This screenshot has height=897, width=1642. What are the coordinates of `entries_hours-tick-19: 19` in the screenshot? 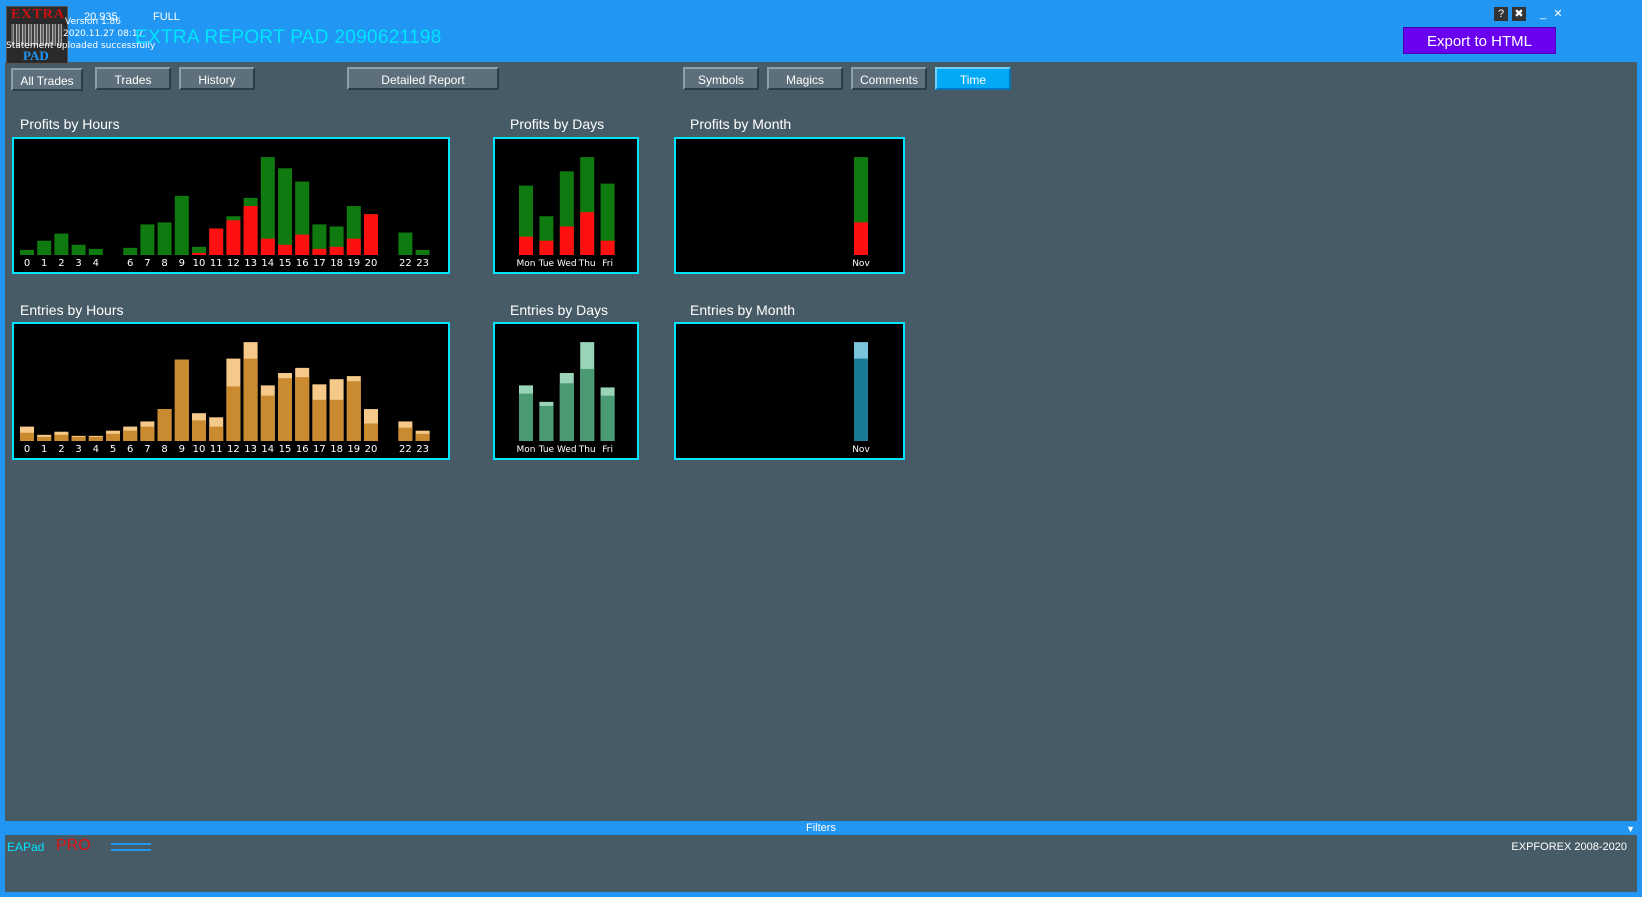 It's located at (353, 449).